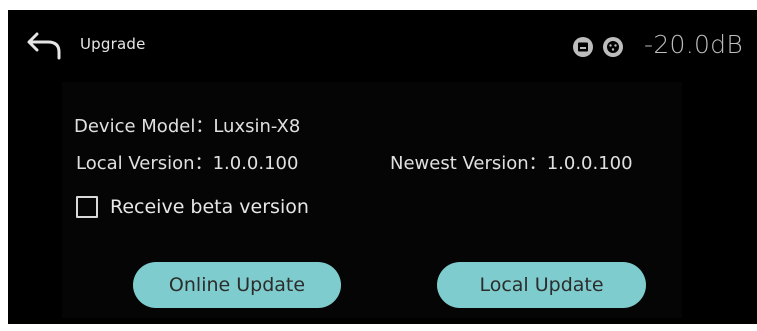  I want to click on newest-version-value: 1.0.0.100, so click(589, 163).